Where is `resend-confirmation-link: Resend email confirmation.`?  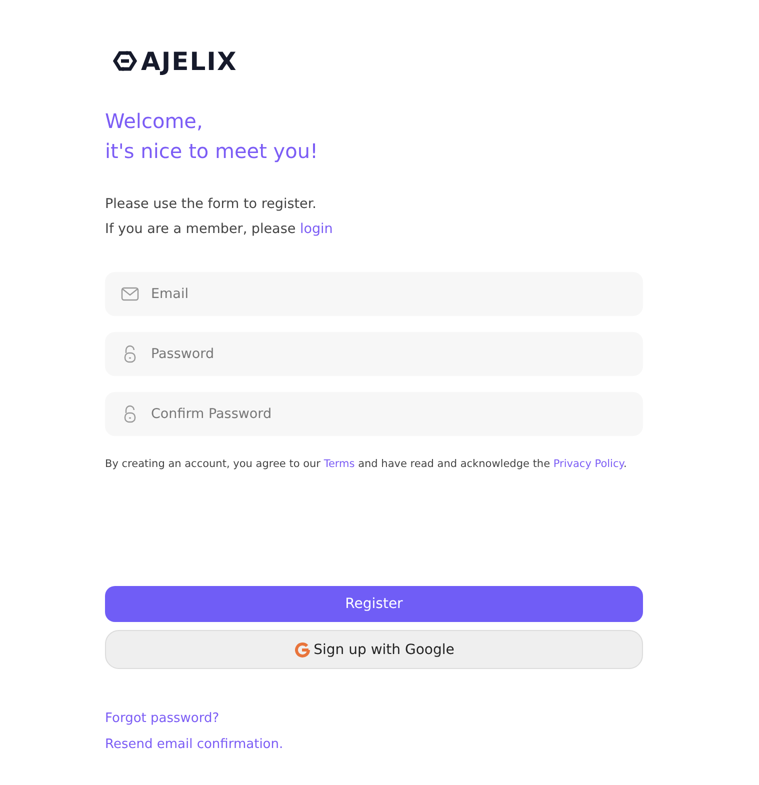 resend-confirmation-link: Resend email confirmation. is located at coordinates (194, 744).